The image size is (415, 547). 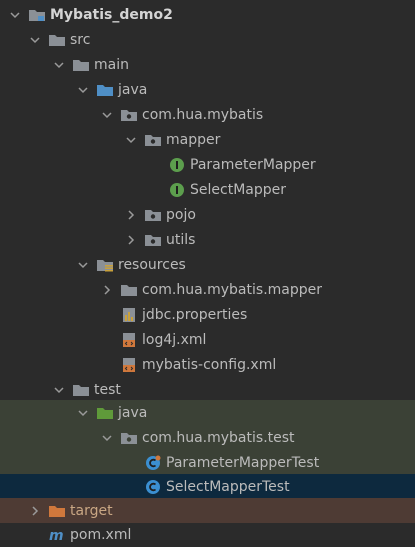 I want to click on file-label: jdbc.properties, so click(x=195, y=314).